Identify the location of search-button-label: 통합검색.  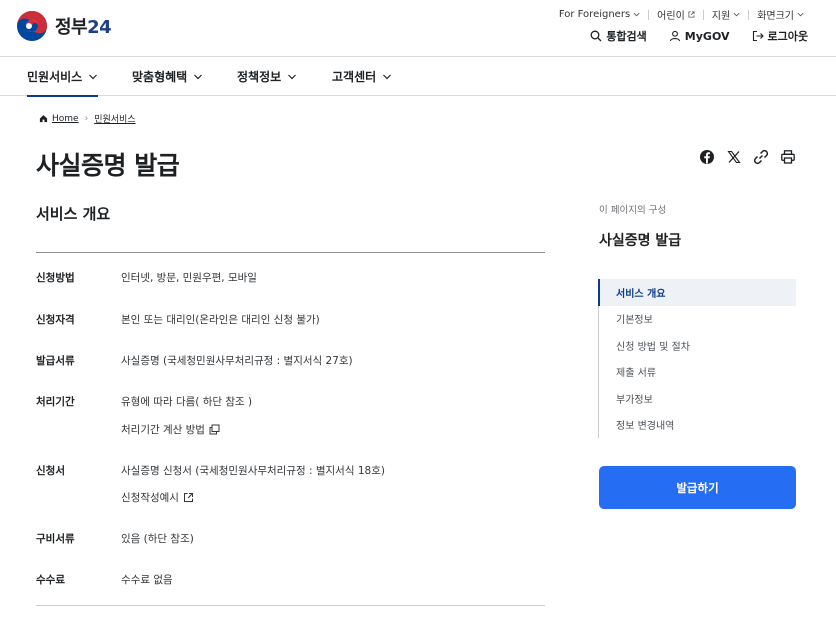
(626, 36).